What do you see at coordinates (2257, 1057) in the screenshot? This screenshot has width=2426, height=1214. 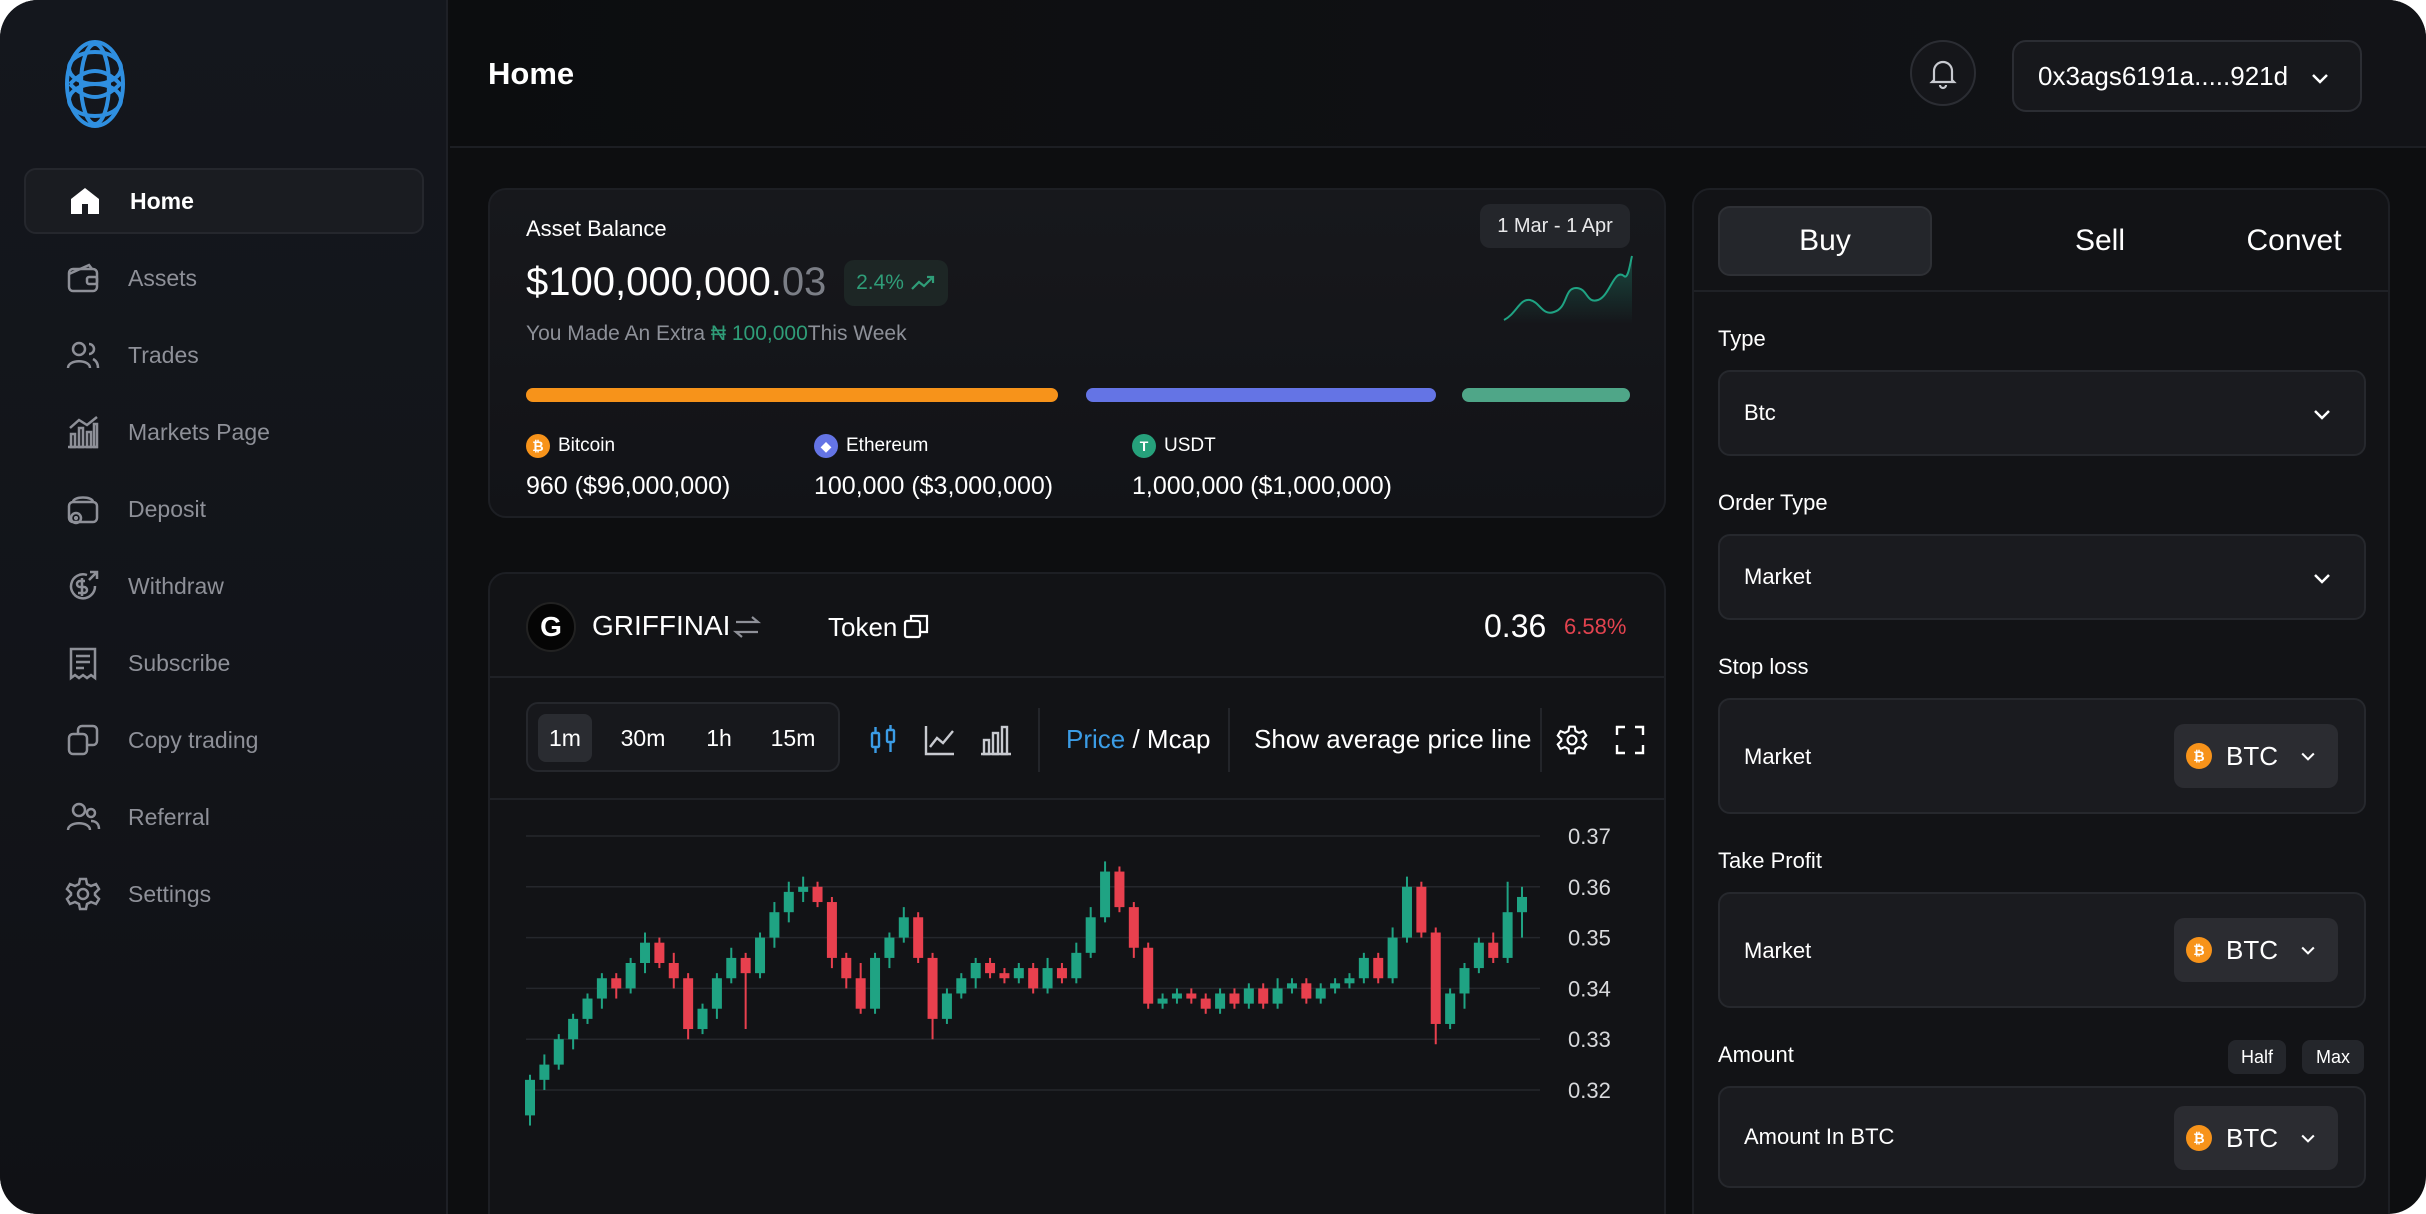 I see `half-button: Half` at bounding box center [2257, 1057].